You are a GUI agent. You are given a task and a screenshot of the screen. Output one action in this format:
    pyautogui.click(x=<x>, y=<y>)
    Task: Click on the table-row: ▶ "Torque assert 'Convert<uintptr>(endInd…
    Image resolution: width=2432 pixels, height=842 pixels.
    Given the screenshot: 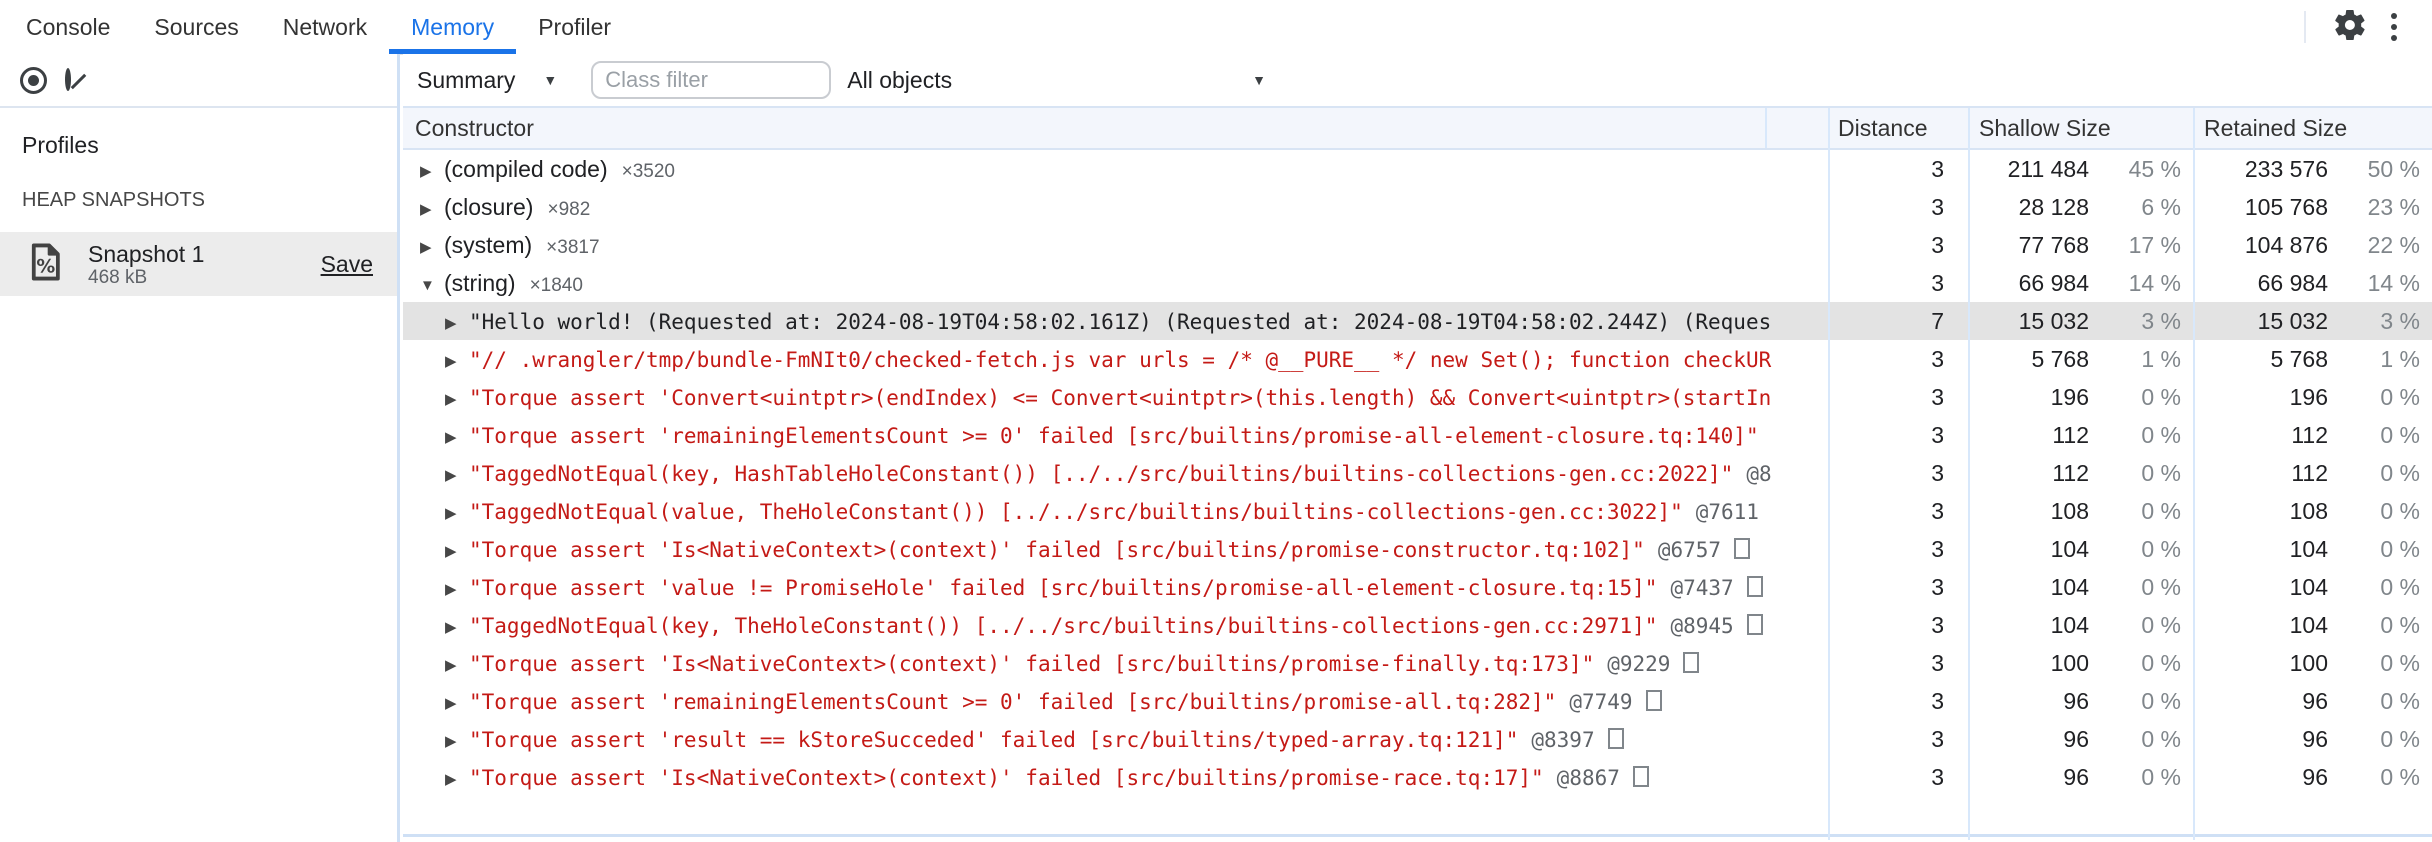 What is the action you would take?
    pyautogui.click(x=1417, y=397)
    